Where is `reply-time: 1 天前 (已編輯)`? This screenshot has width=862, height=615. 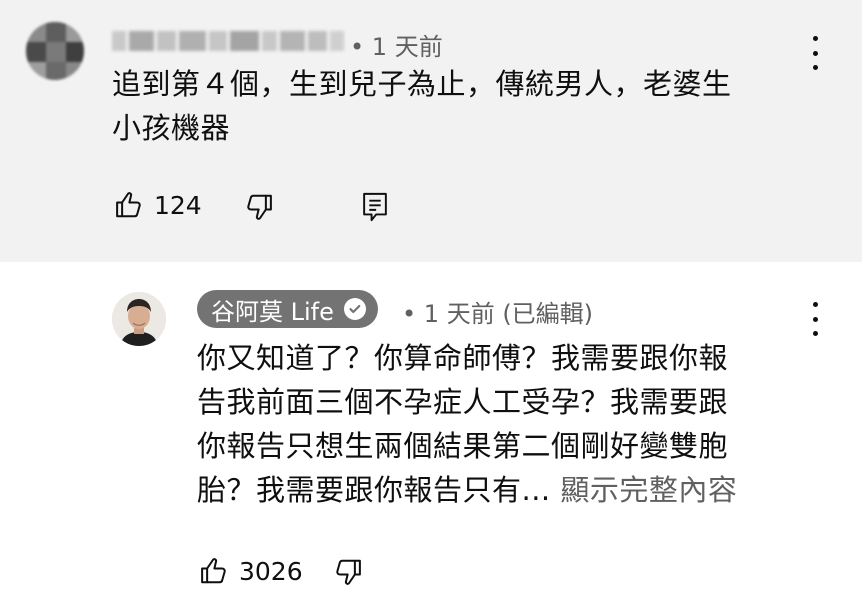
reply-time: 1 天前 (已編輯) is located at coordinates (508, 314).